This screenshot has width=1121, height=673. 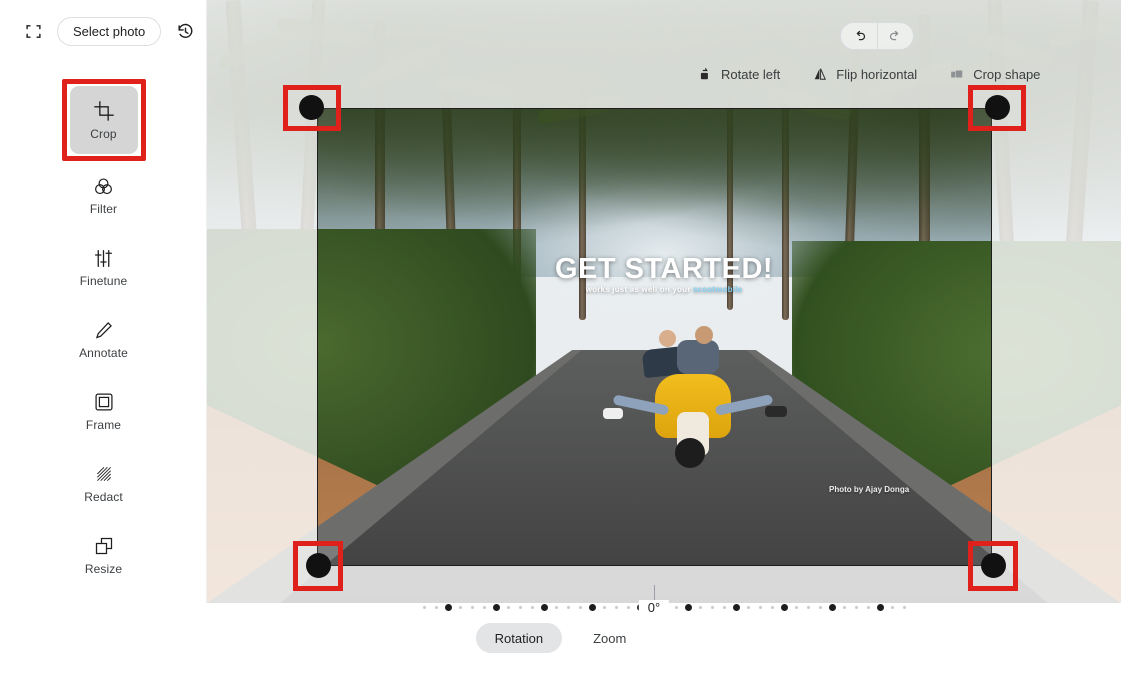 I want to click on sidebar-item-crop-label: Crop, so click(x=103, y=133).